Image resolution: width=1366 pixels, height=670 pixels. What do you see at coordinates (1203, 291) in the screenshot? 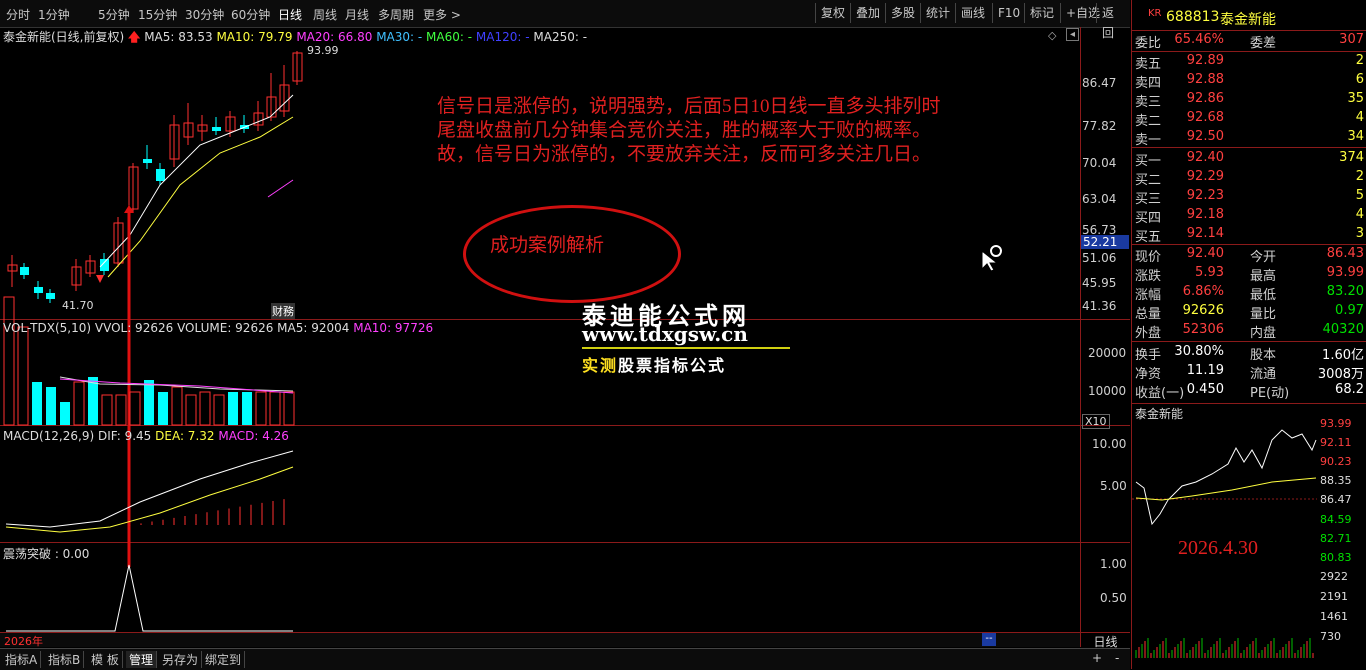
I see `stat-value: 6.86%` at bounding box center [1203, 291].